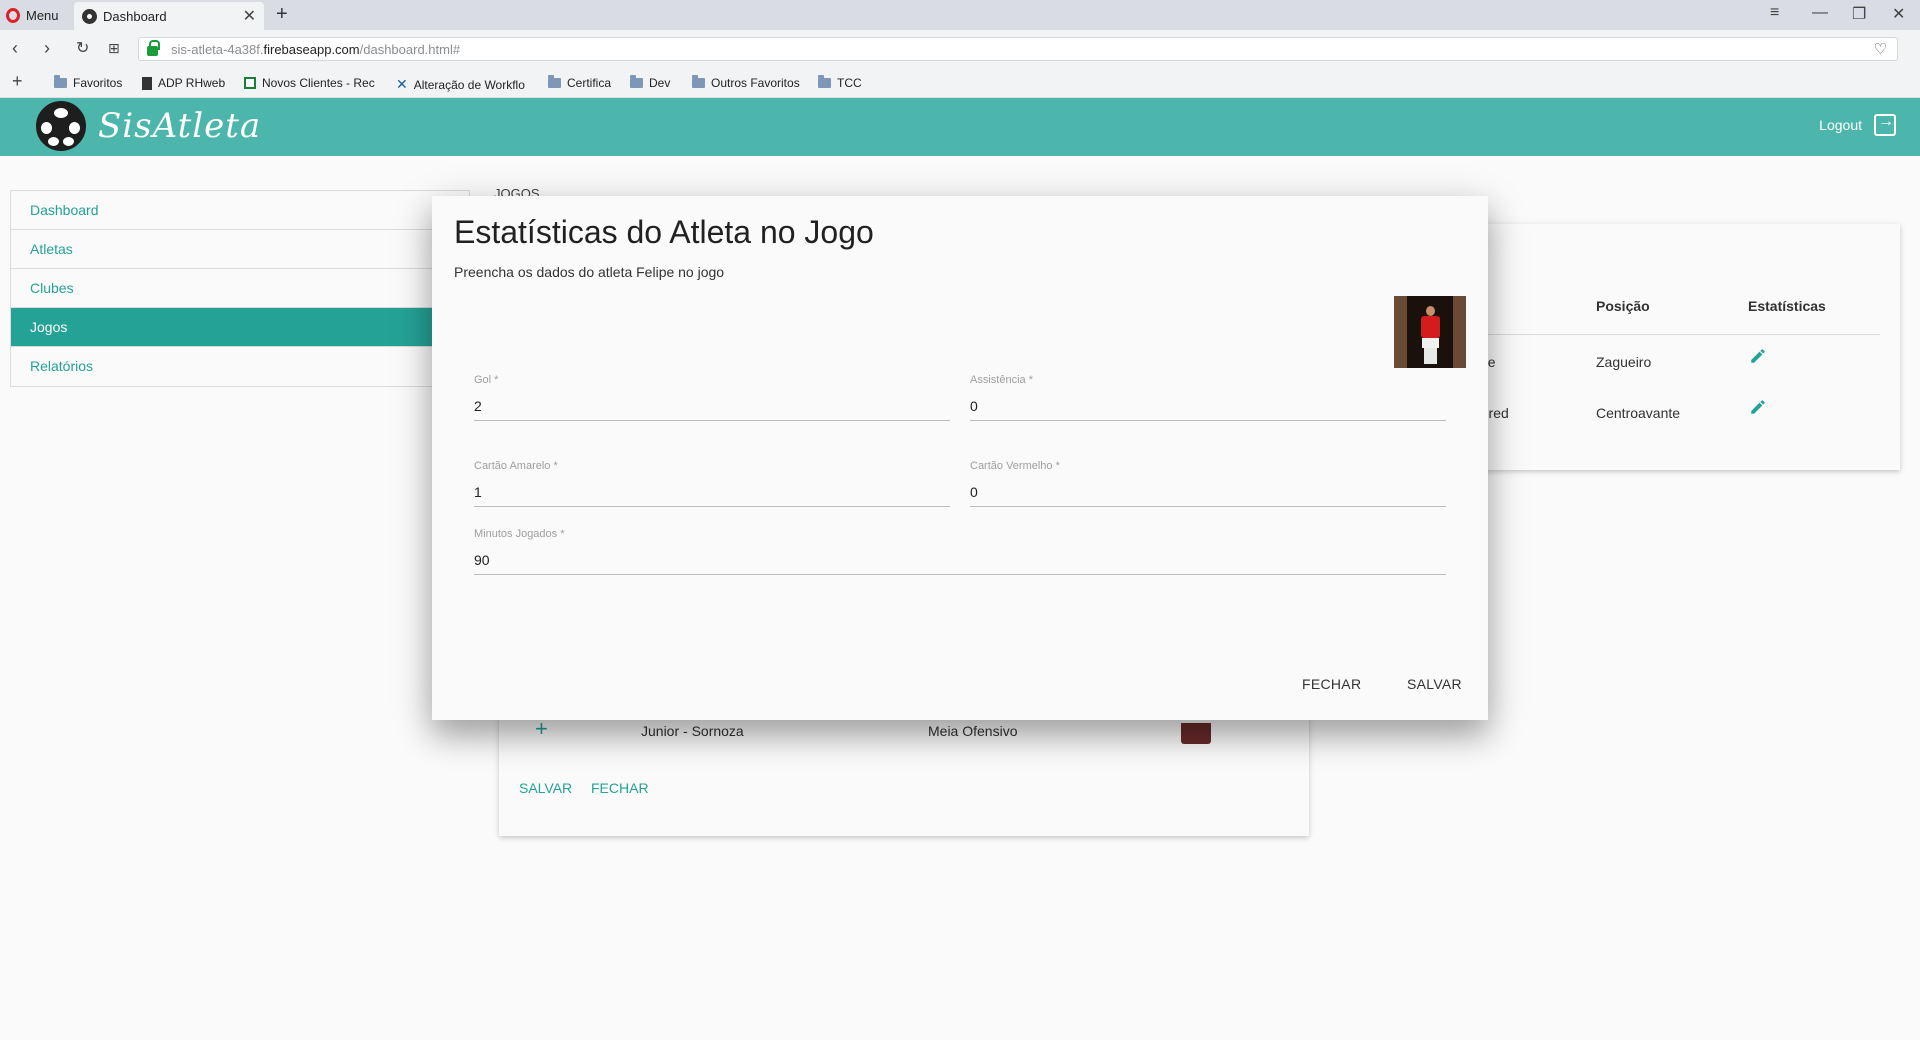 This screenshot has width=1920, height=1040. Describe the element at coordinates (1774, 13) in the screenshot. I see `tab-menu-icon: ≡` at that location.